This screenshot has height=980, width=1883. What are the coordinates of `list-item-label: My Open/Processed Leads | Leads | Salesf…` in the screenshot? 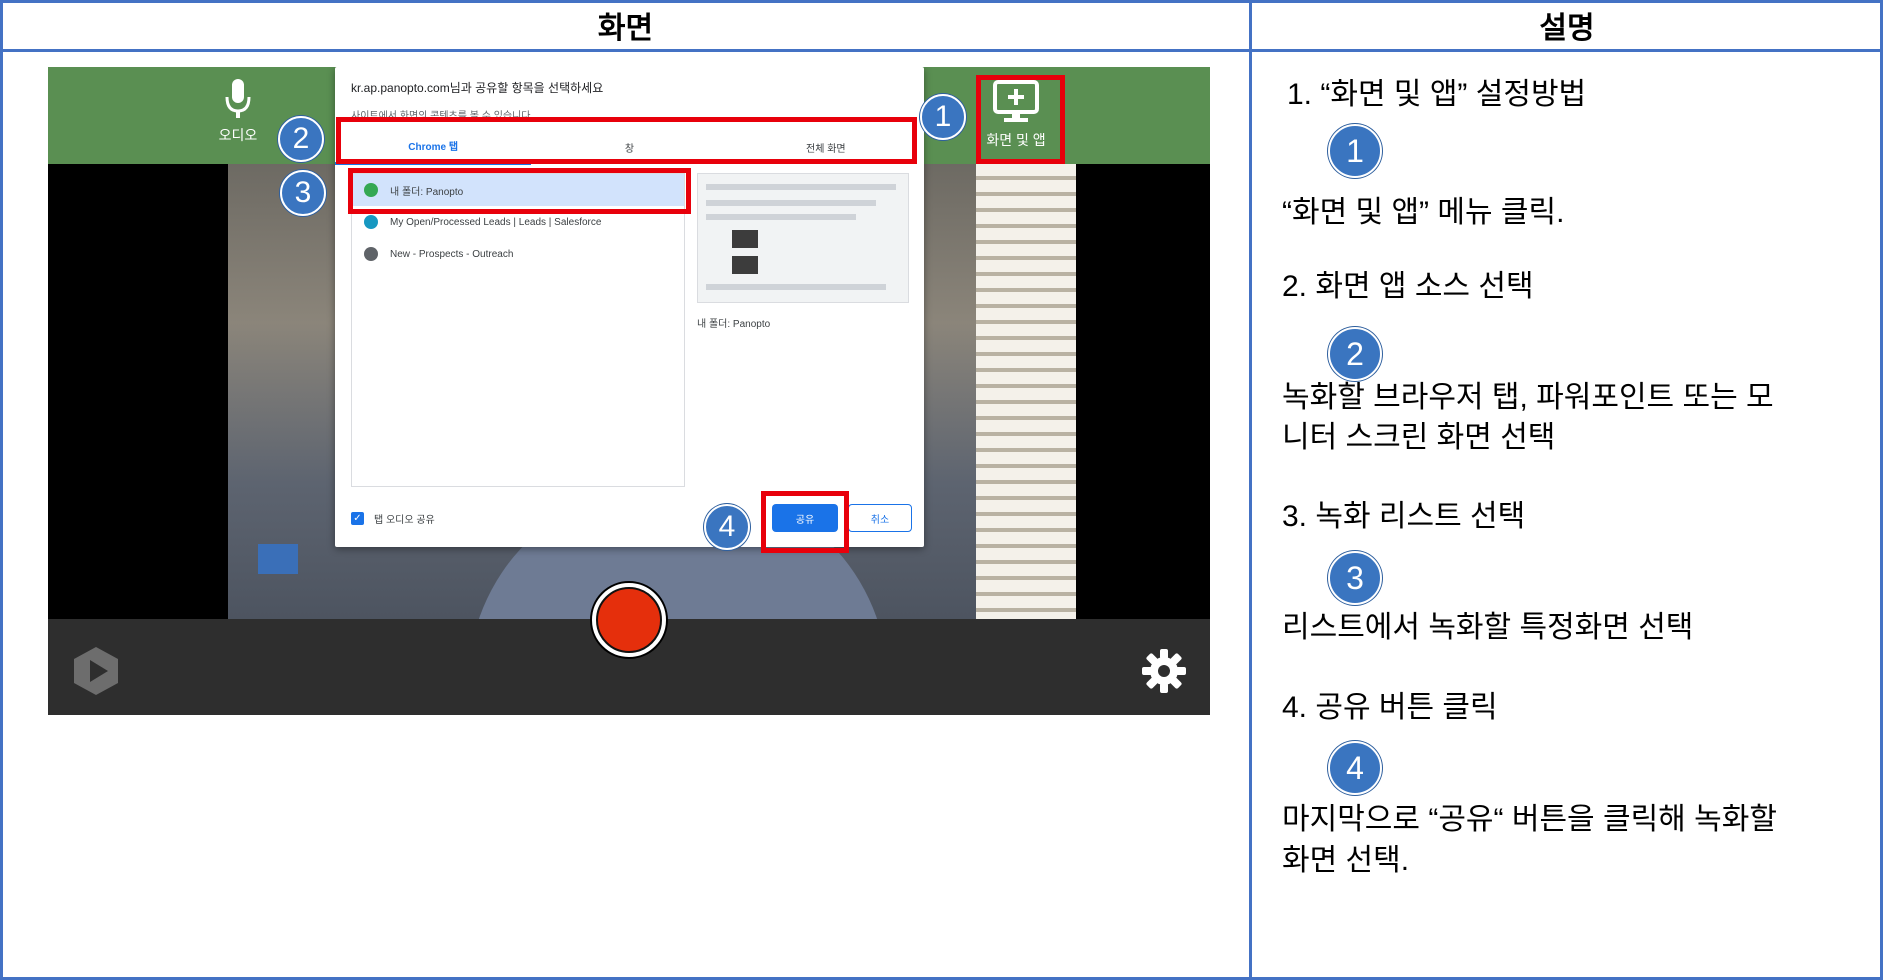 It's located at (496, 222).